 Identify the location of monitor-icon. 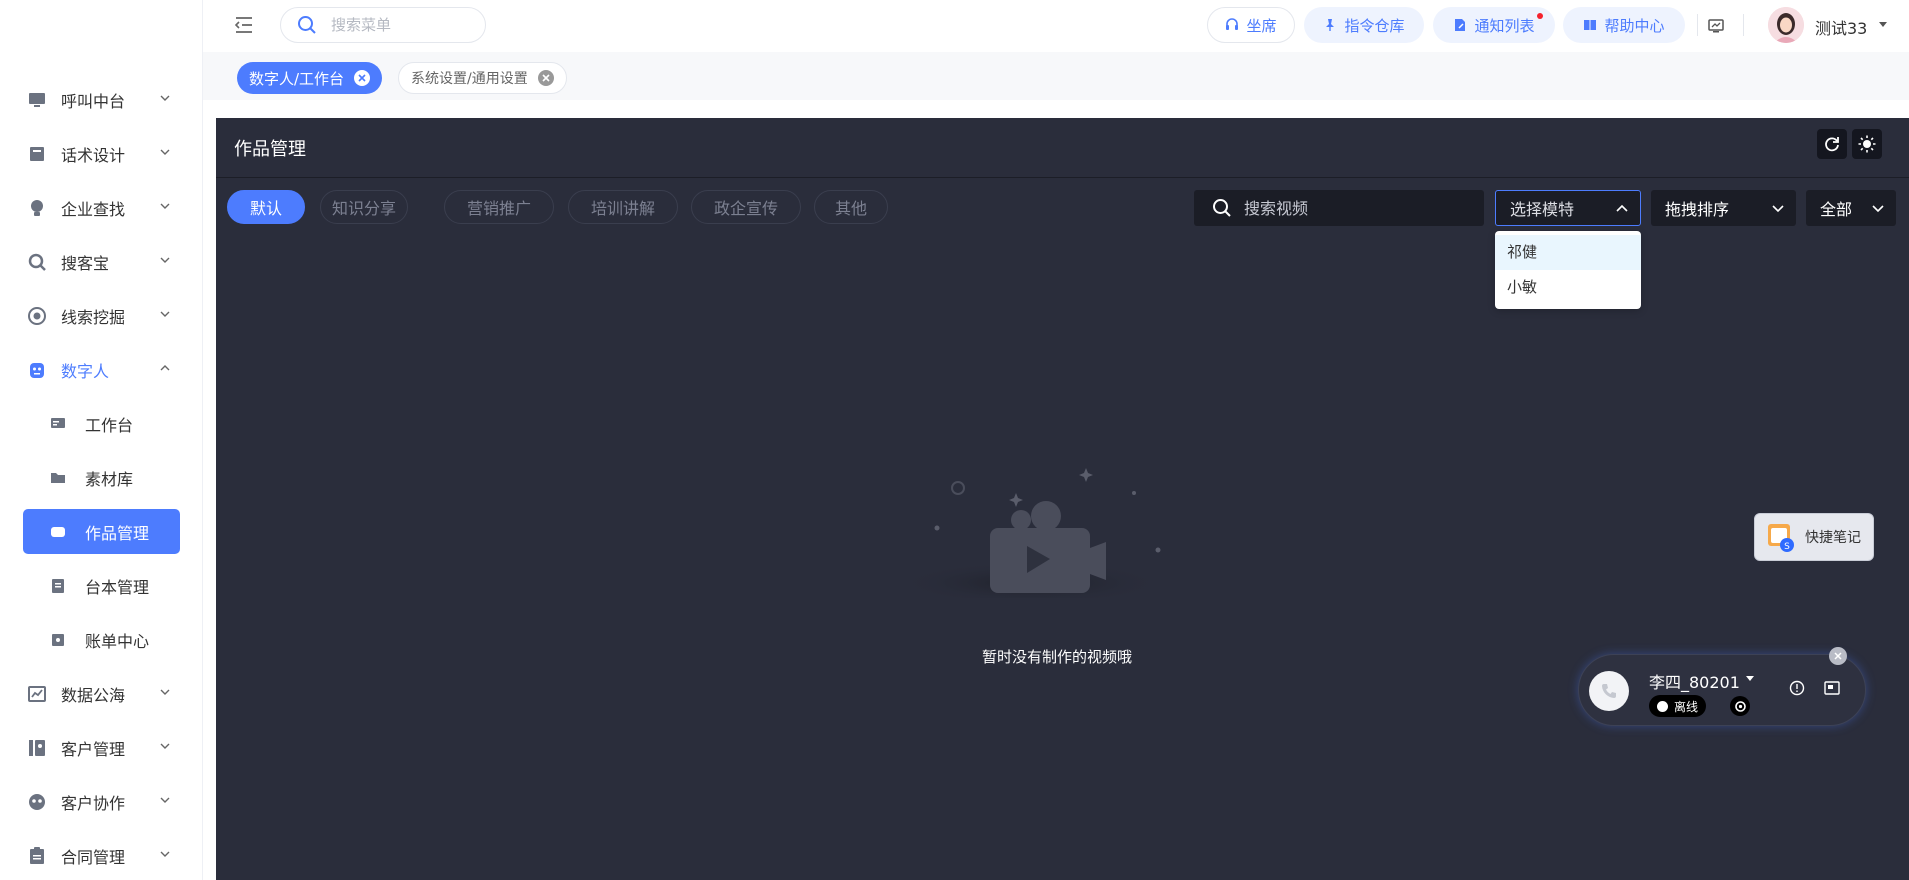
(37, 100).